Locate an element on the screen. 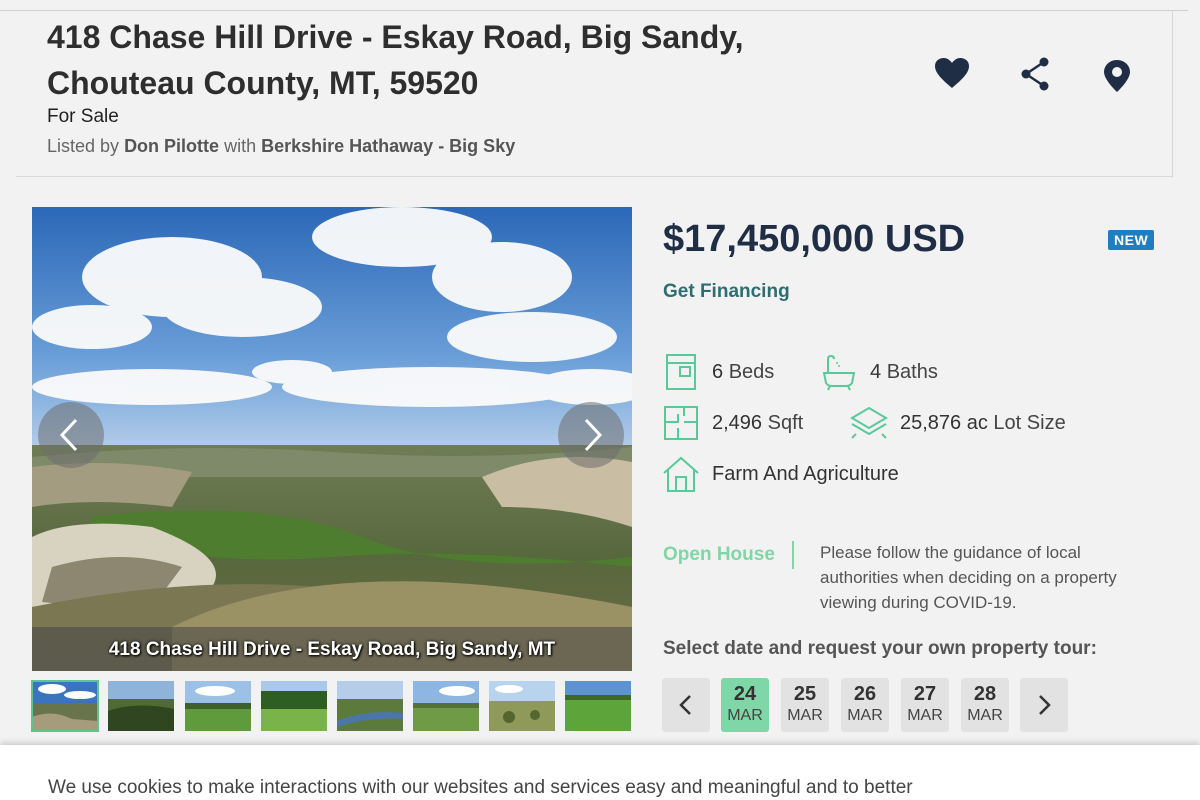 The width and height of the screenshot is (1200, 800). date-option-5: 28 MAR is located at coordinates (985, 705).